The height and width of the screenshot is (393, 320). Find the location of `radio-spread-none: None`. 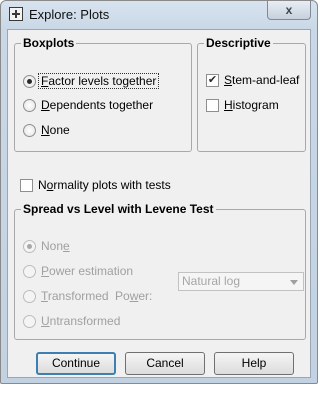

radio-spread-none: None is located at coordinates (46, 246).